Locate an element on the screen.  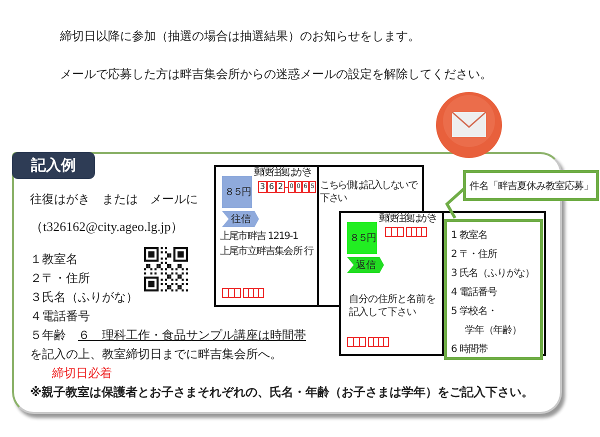
instruction-text: 自分の住所と名前を記入して下さい is located at coordinates (392, 306).